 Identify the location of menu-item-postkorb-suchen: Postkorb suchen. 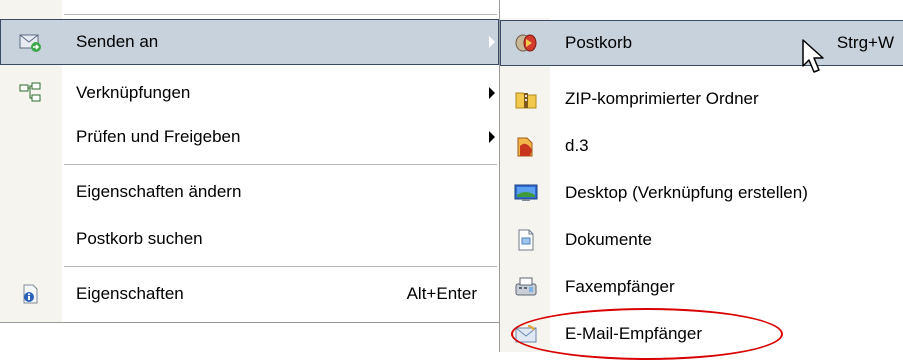
(249, 239).